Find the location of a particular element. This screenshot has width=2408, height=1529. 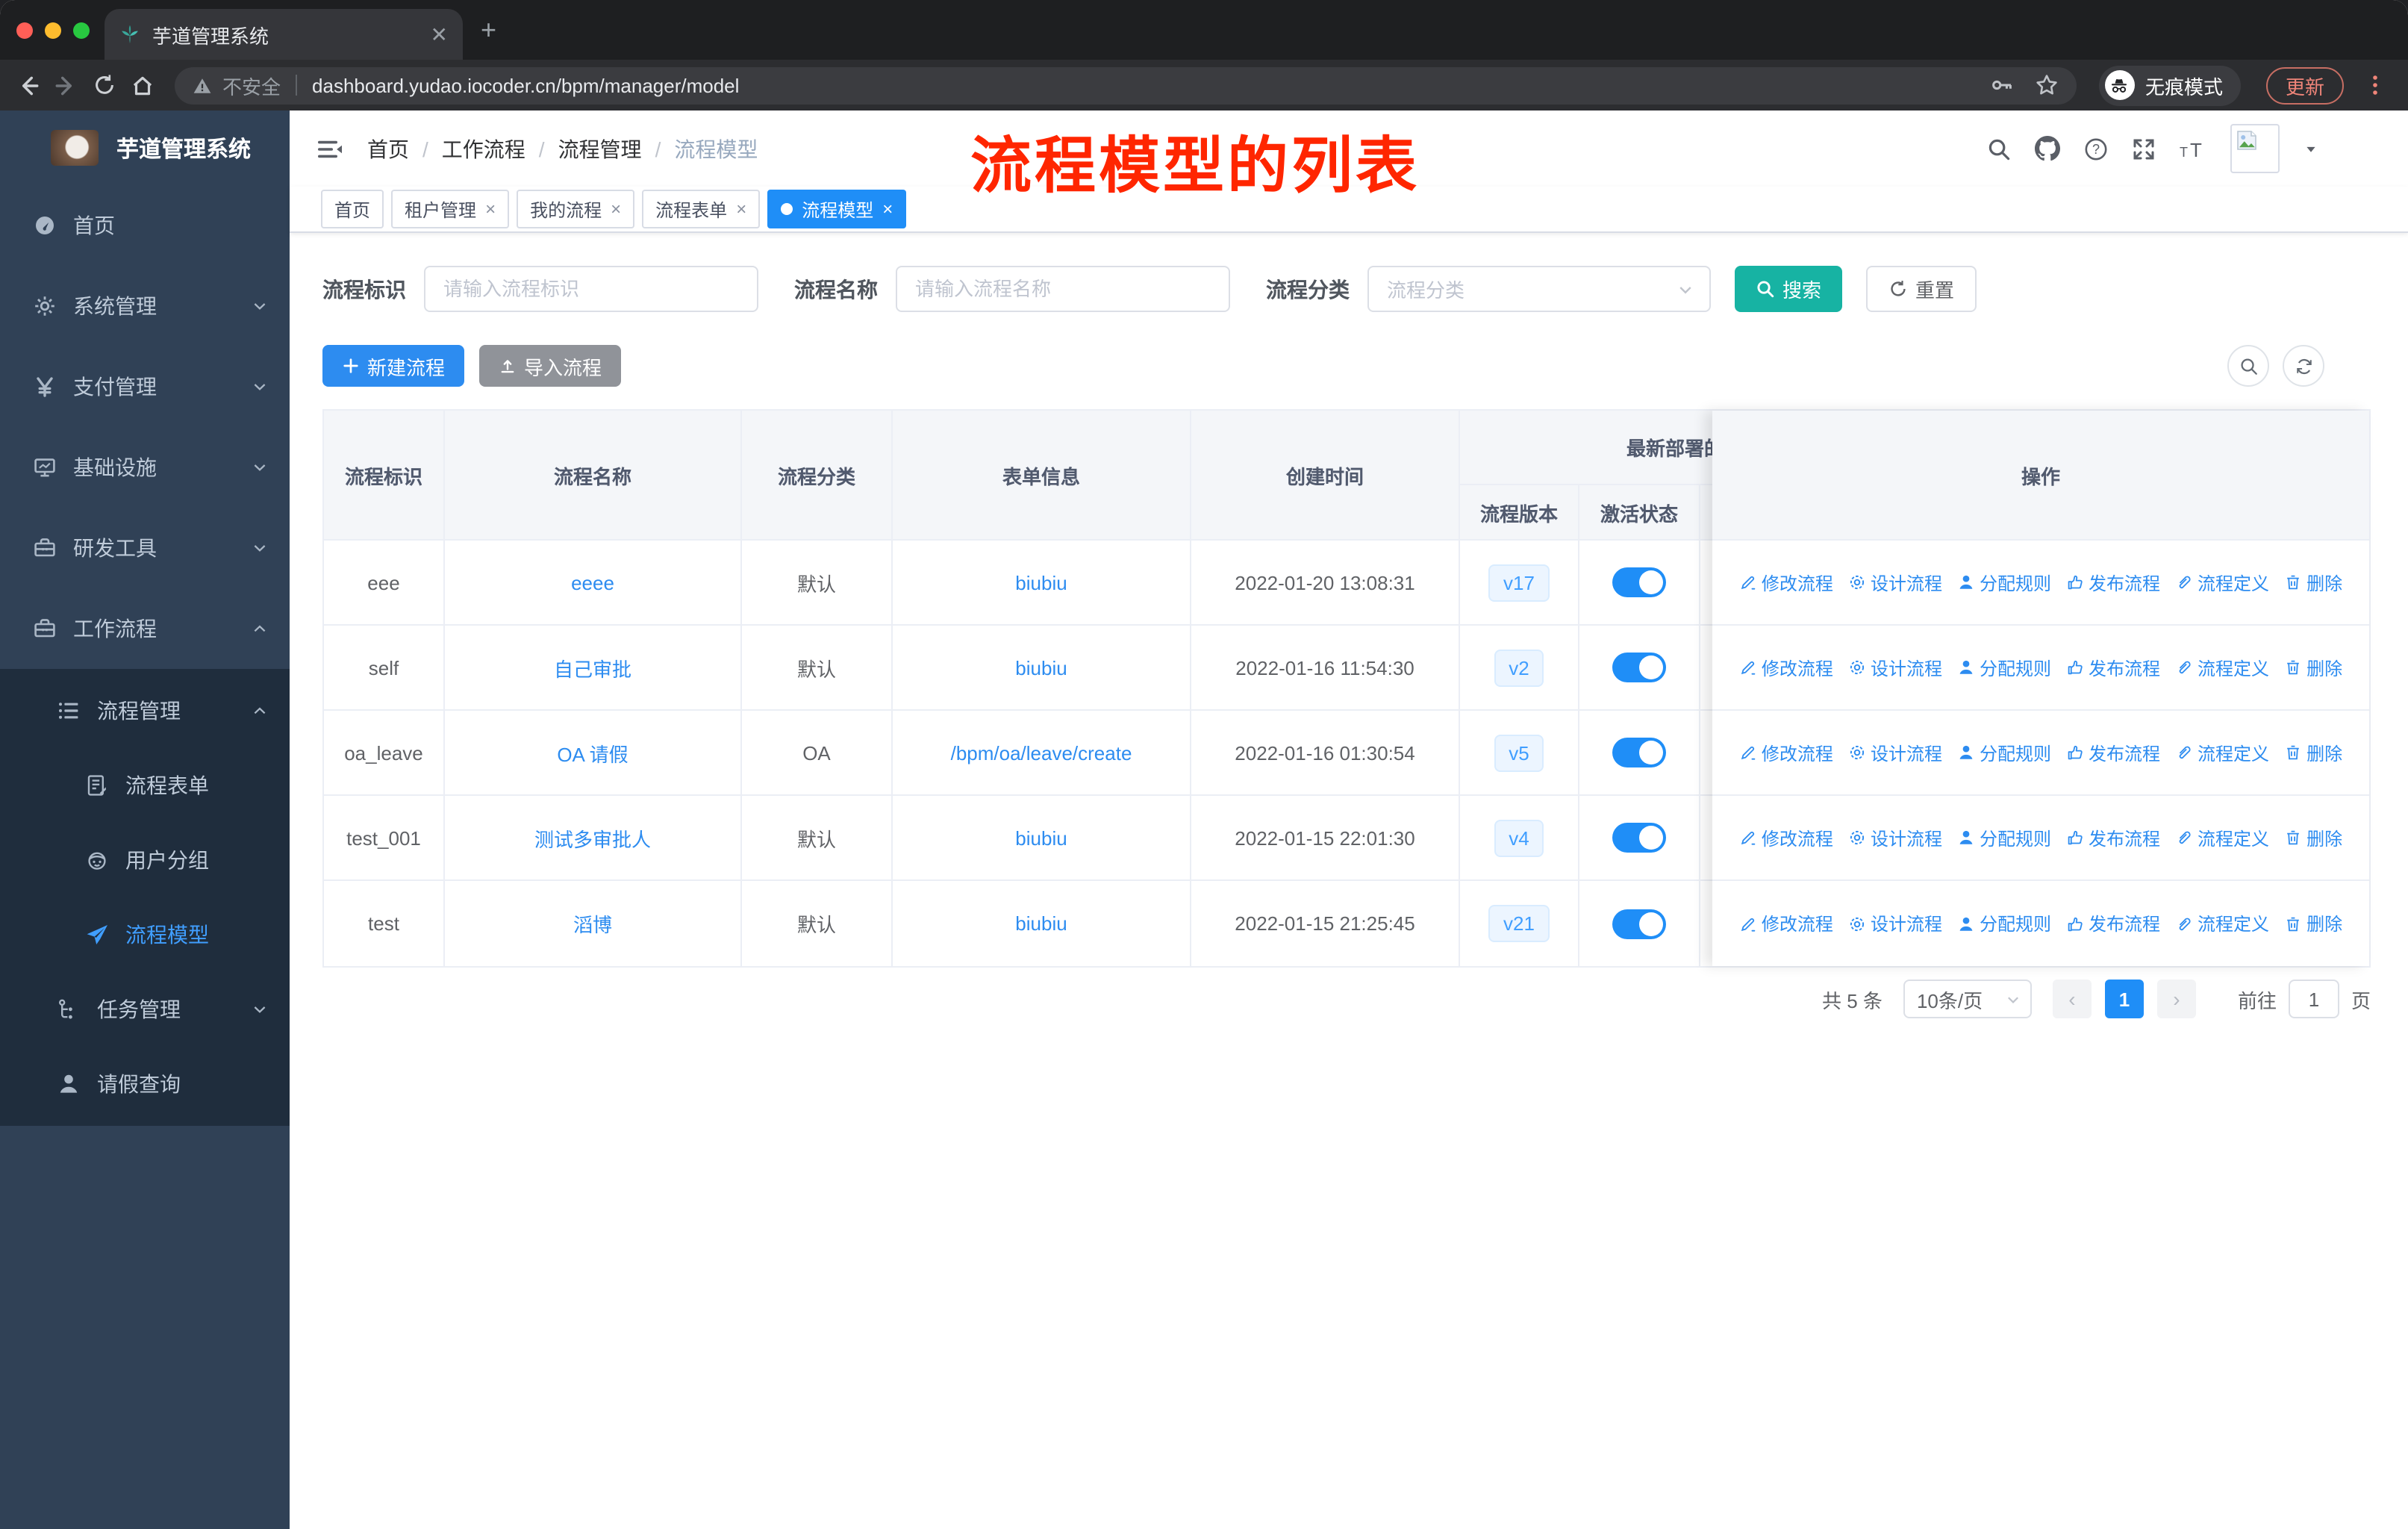

sidebar-item-8: 用户分组 is located at coordinates (145, 860).